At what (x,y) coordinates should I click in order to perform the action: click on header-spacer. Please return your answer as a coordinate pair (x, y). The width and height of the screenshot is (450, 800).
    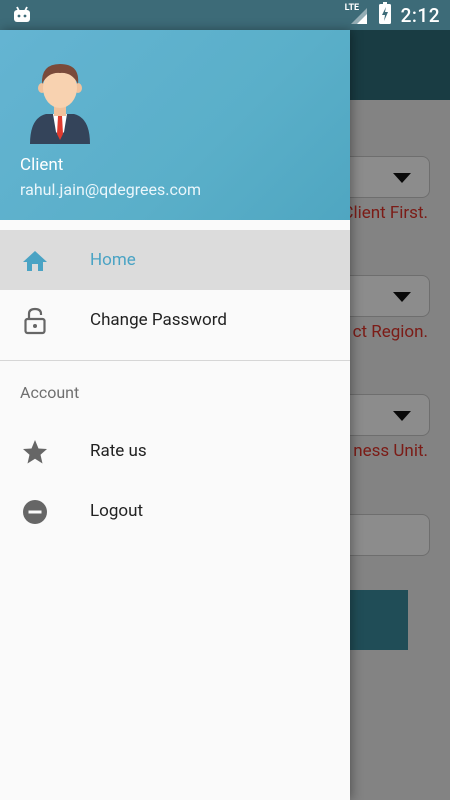
    Looking at the image, I should click on (175, 225).